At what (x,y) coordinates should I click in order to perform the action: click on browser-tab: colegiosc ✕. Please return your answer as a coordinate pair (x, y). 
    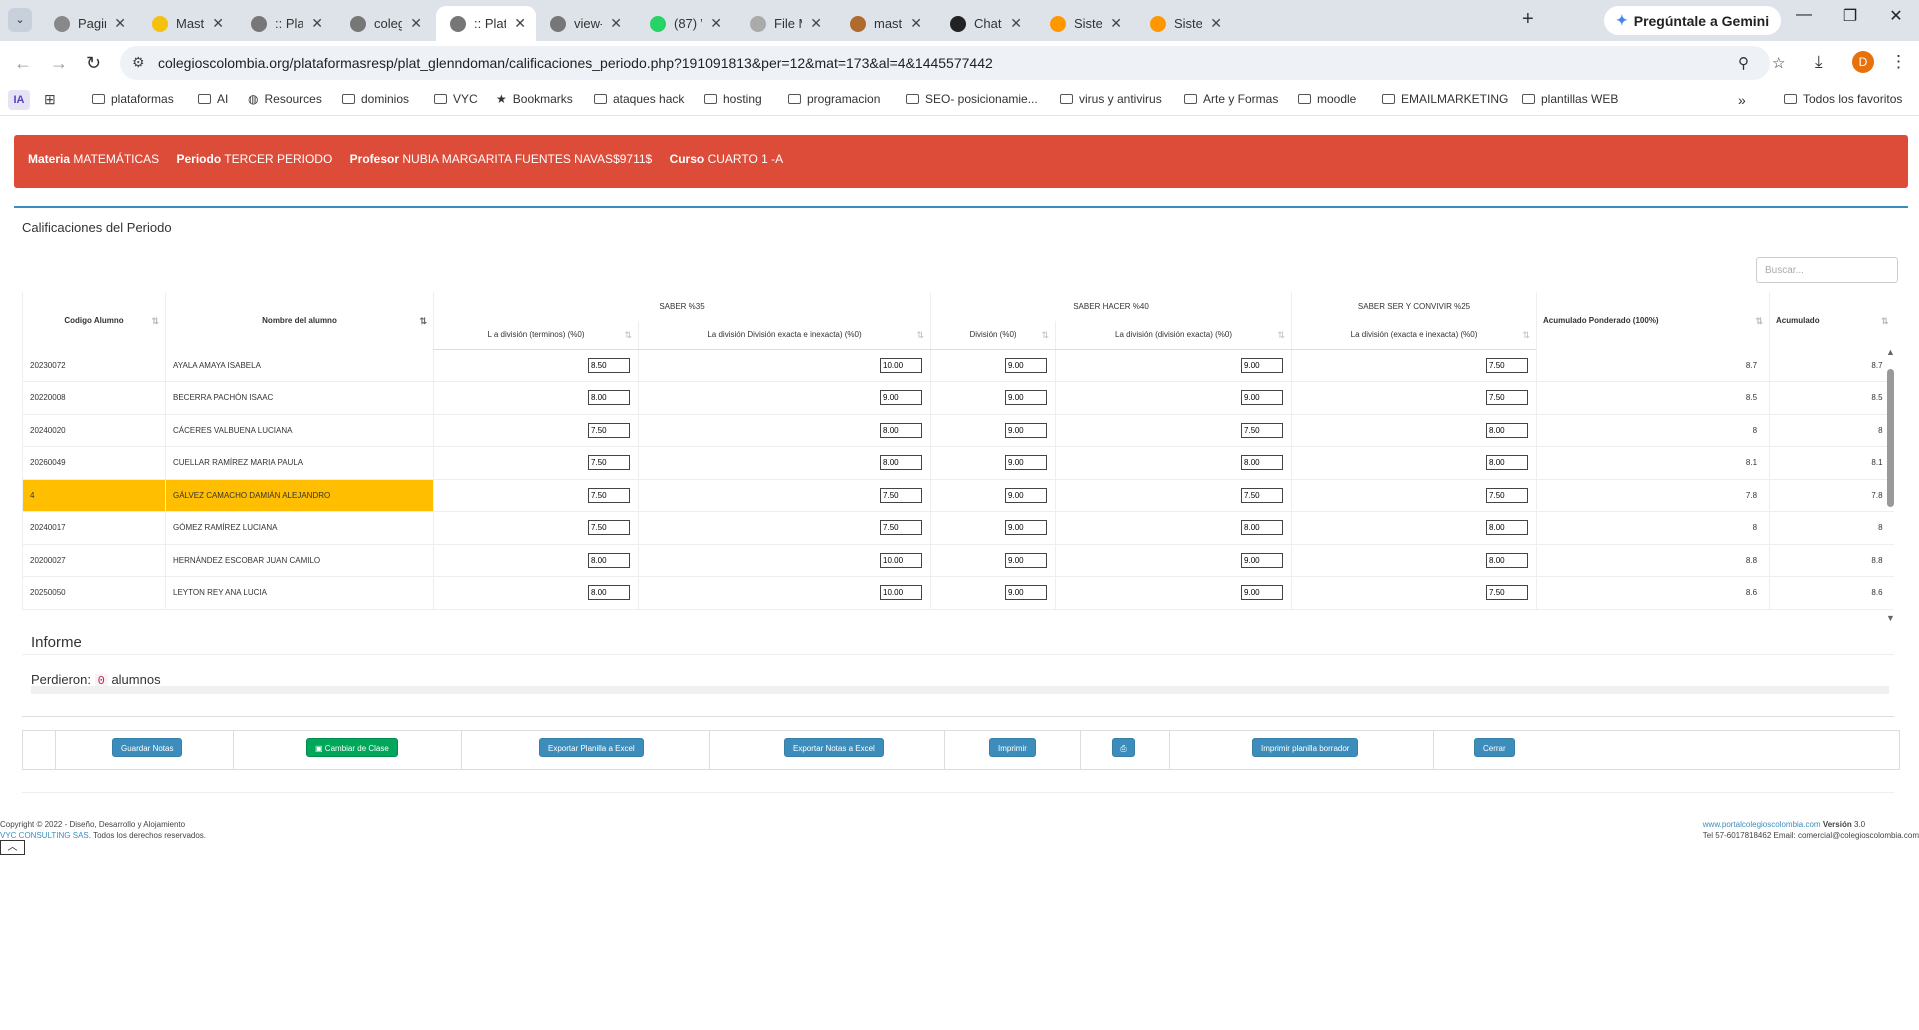
    Looking at the image, I should click on (384, 23).